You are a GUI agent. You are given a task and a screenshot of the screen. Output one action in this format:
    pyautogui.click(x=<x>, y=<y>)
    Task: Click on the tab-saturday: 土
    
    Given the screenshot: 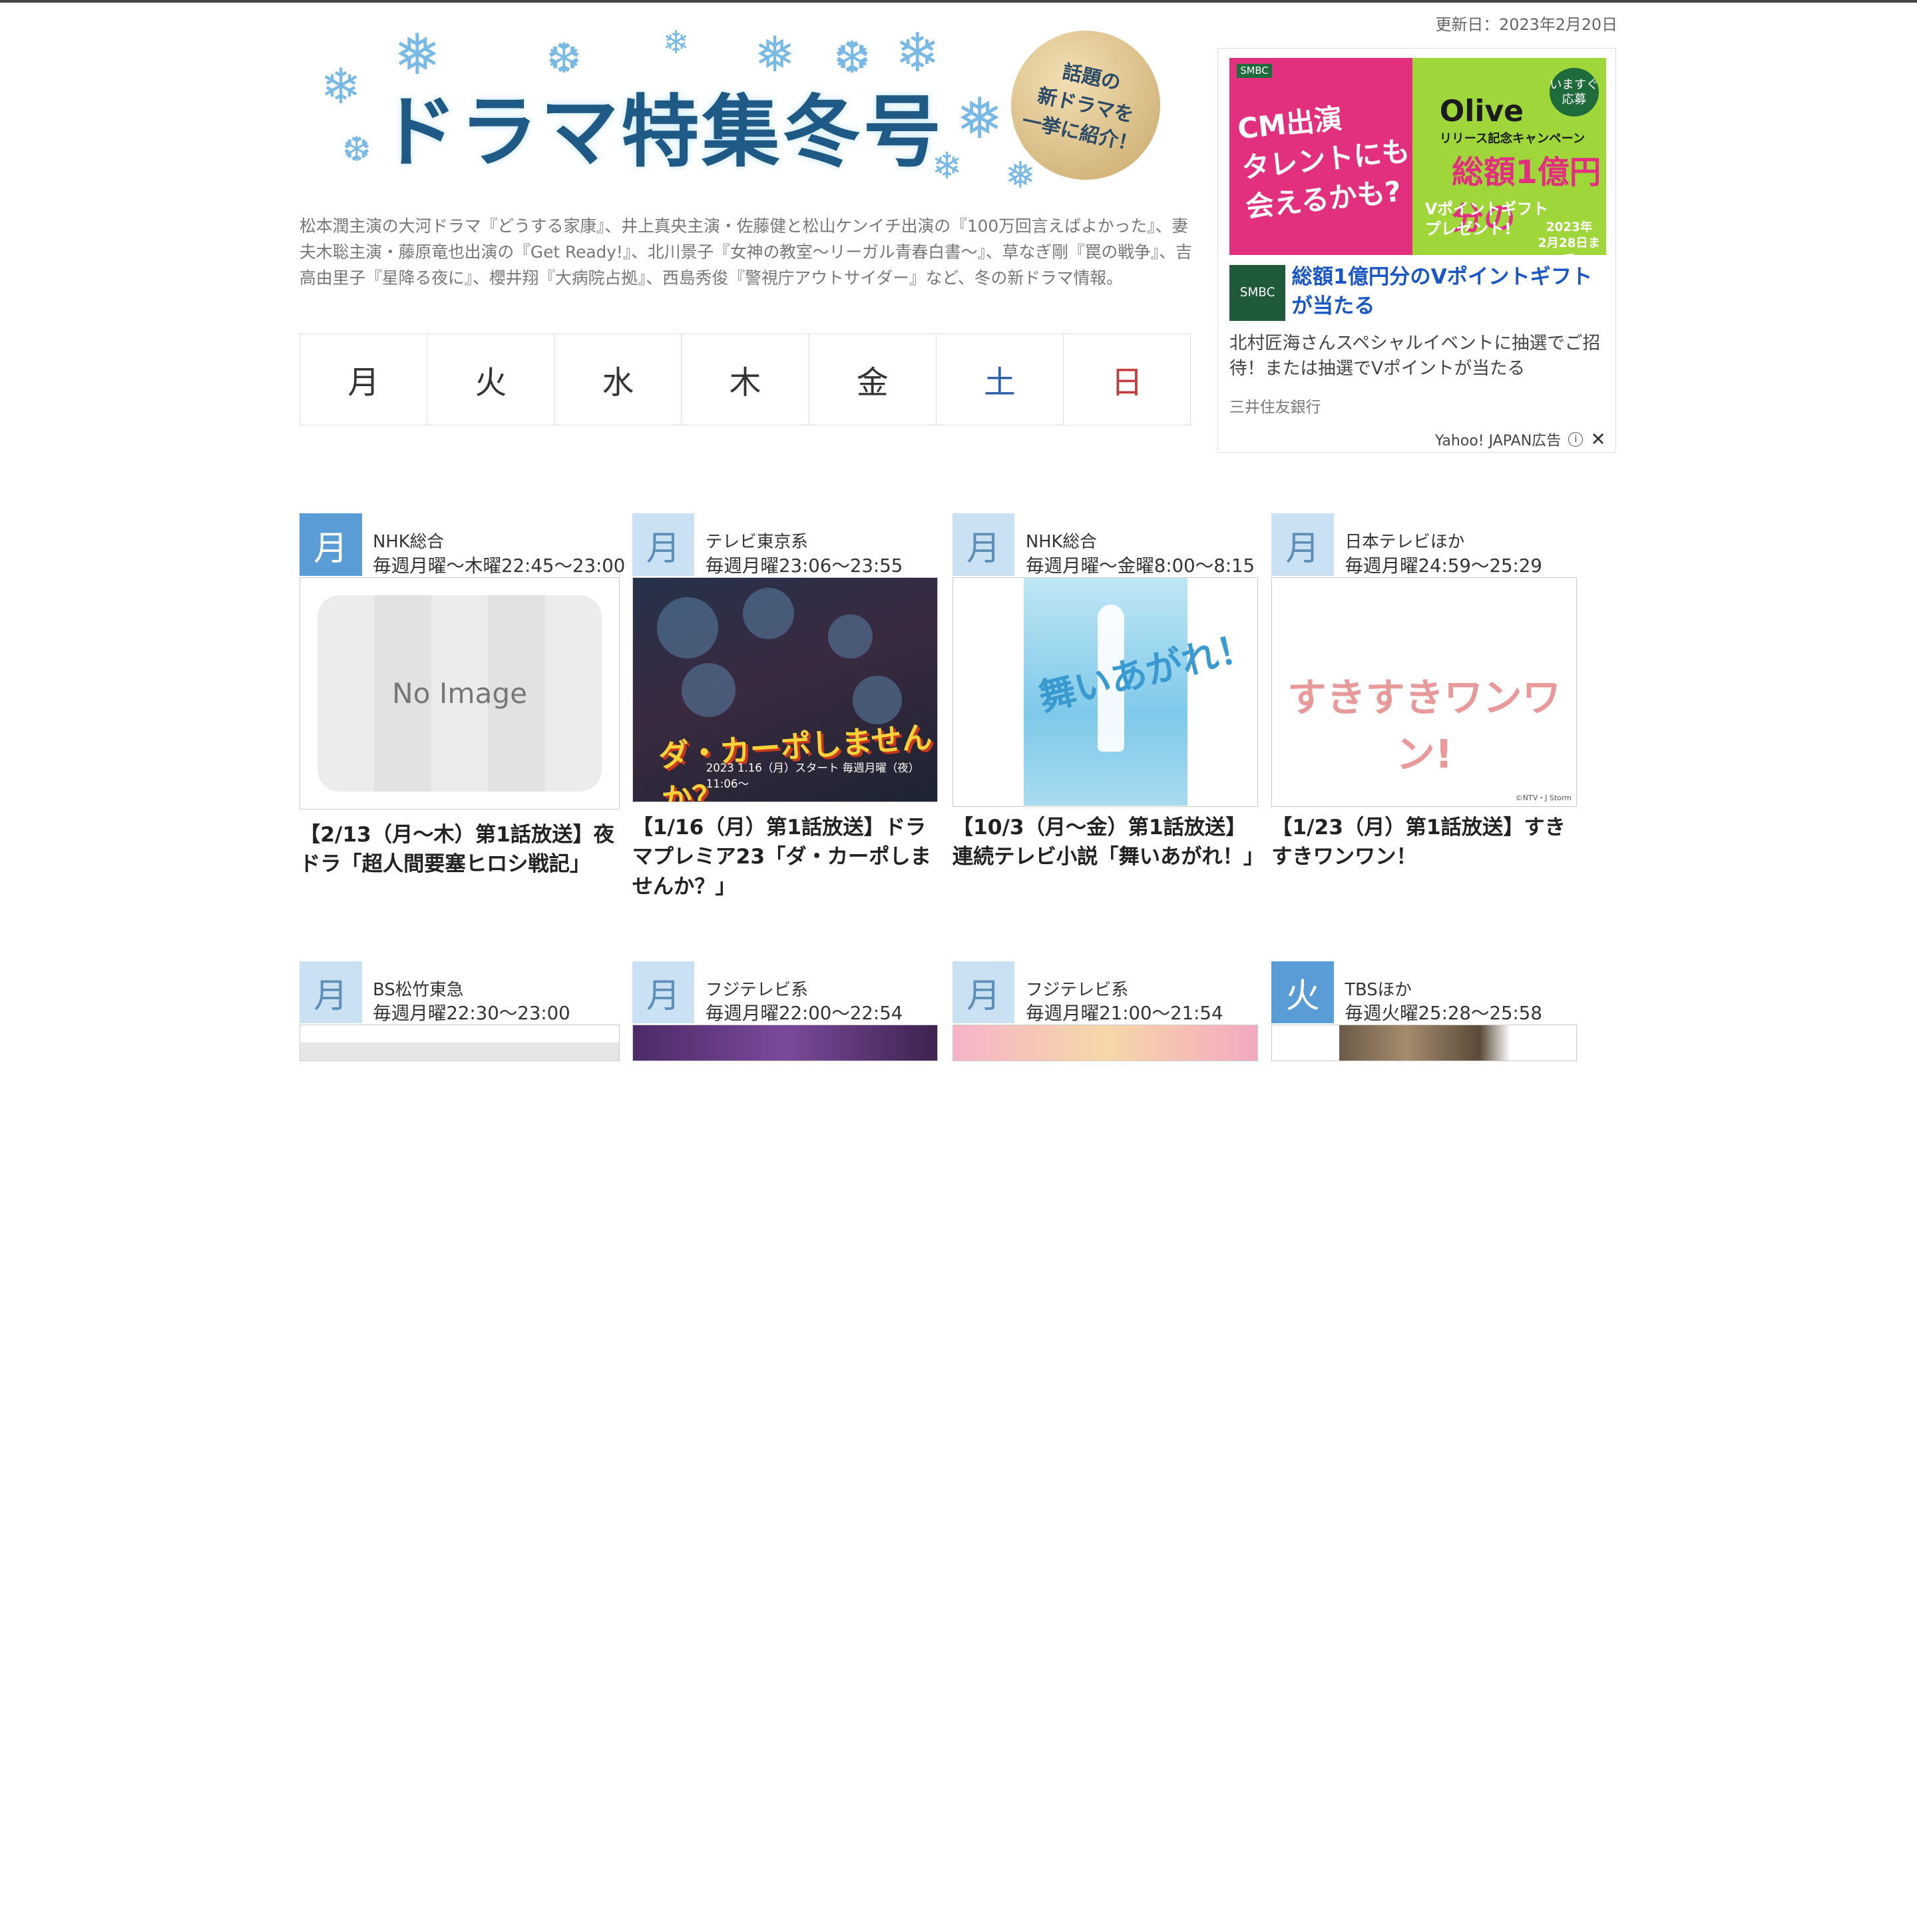 What is the action you would take?
    pyautogui.click(x=1000, y=379)
    